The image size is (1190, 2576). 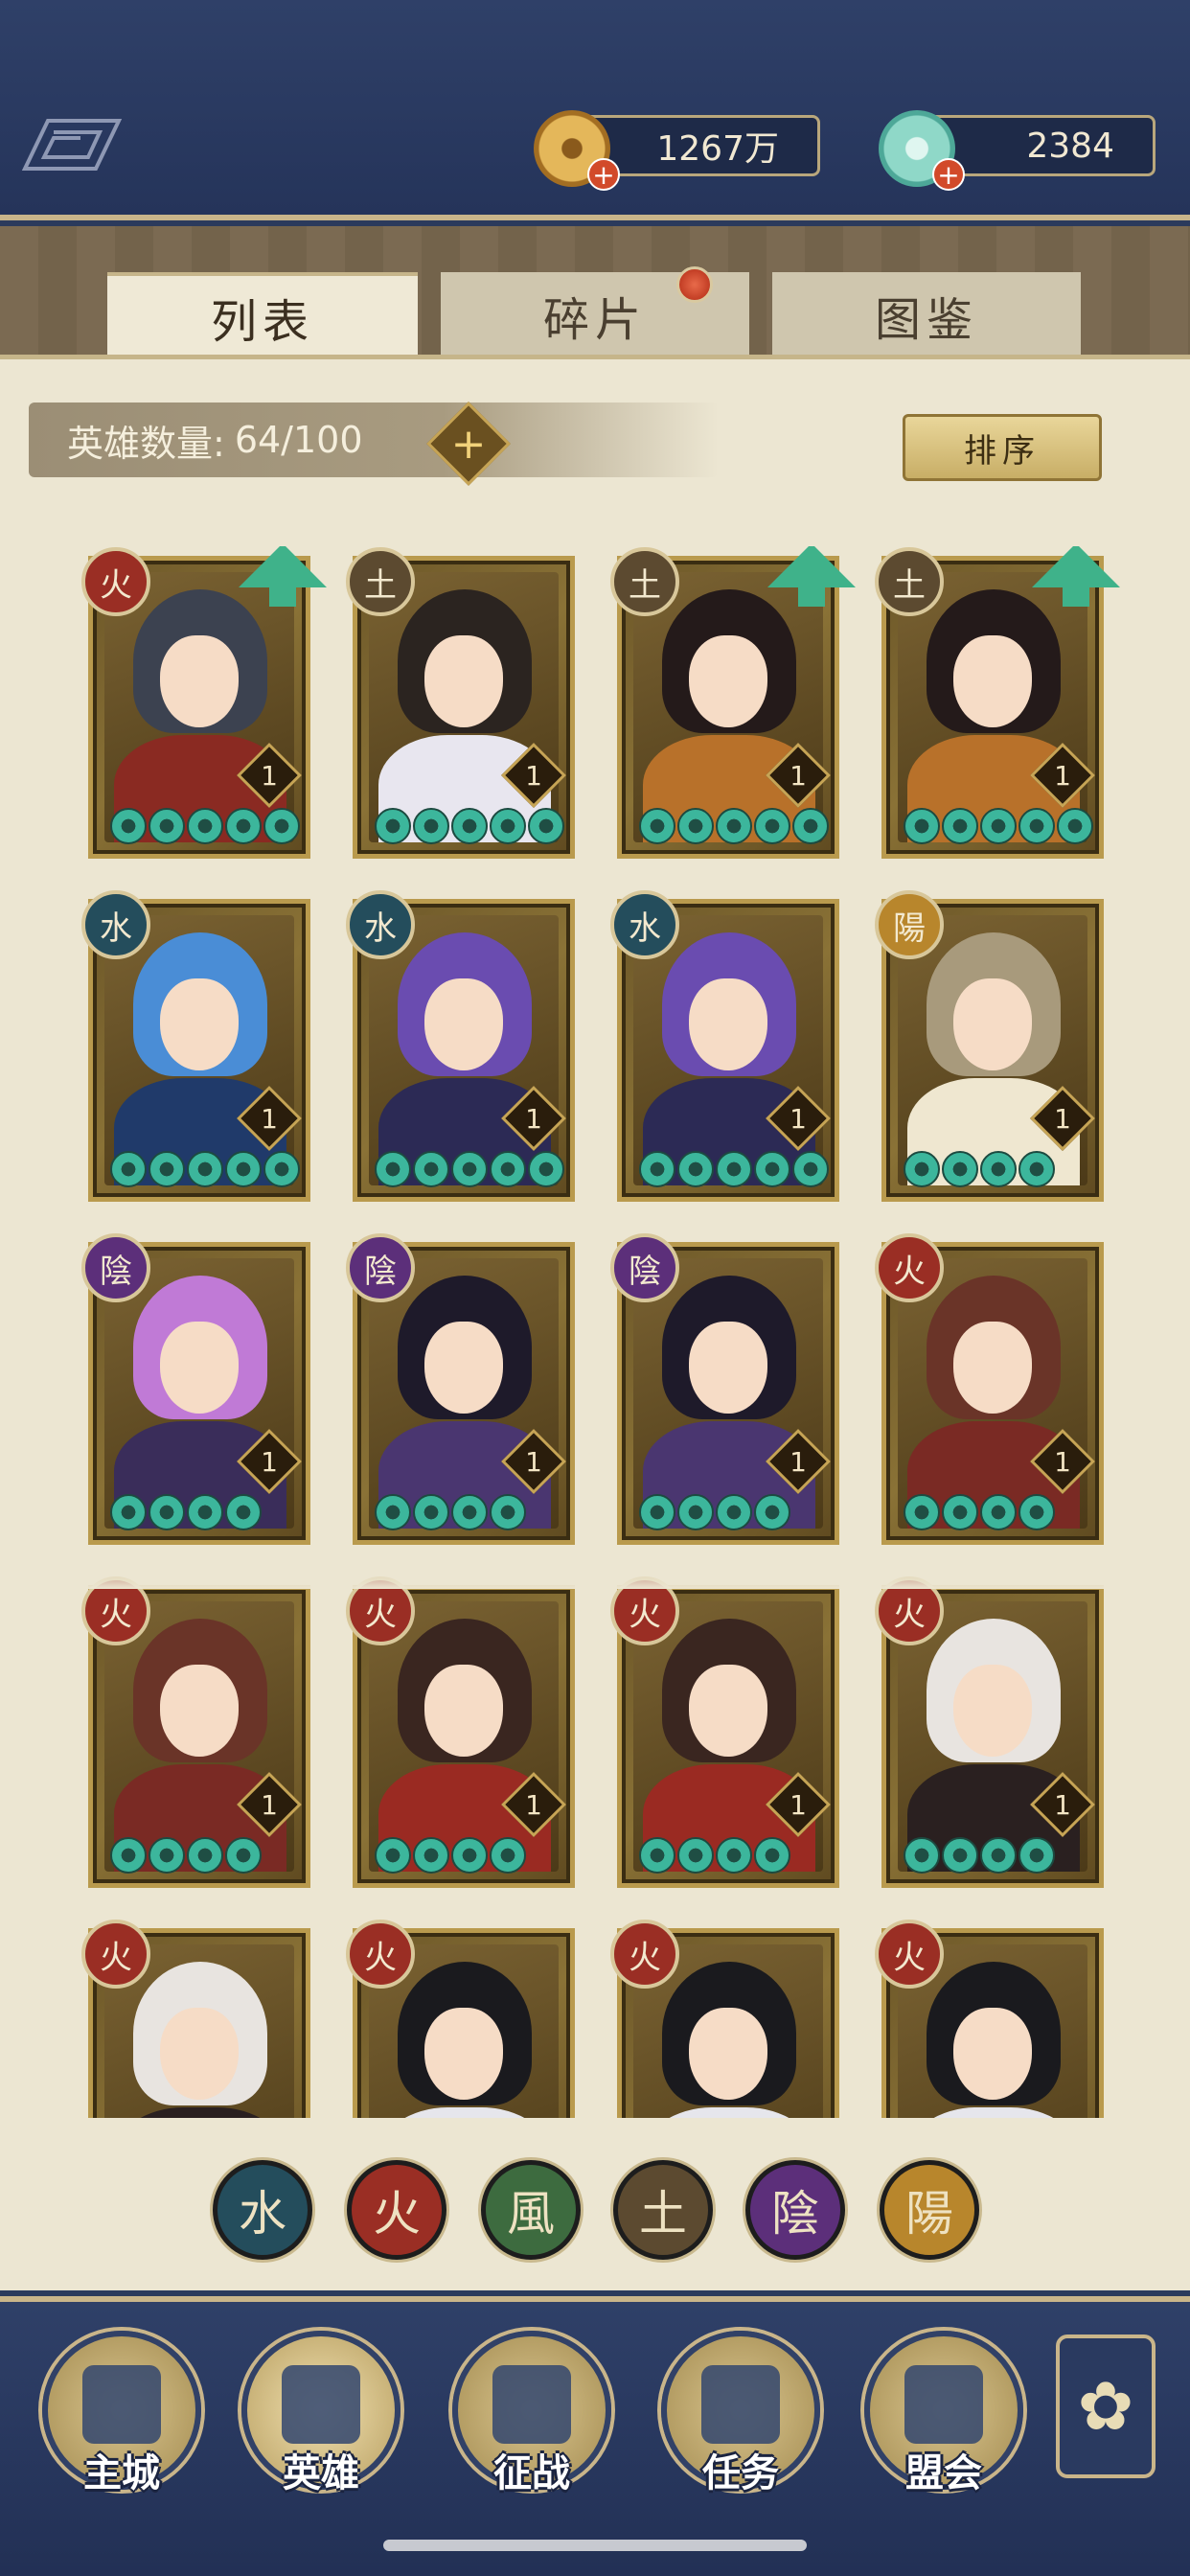 What do you see at coordinates (795, 2210) in the screenshot?
I see `element-filter-button: 陰` at bounding box center [795, 2210].